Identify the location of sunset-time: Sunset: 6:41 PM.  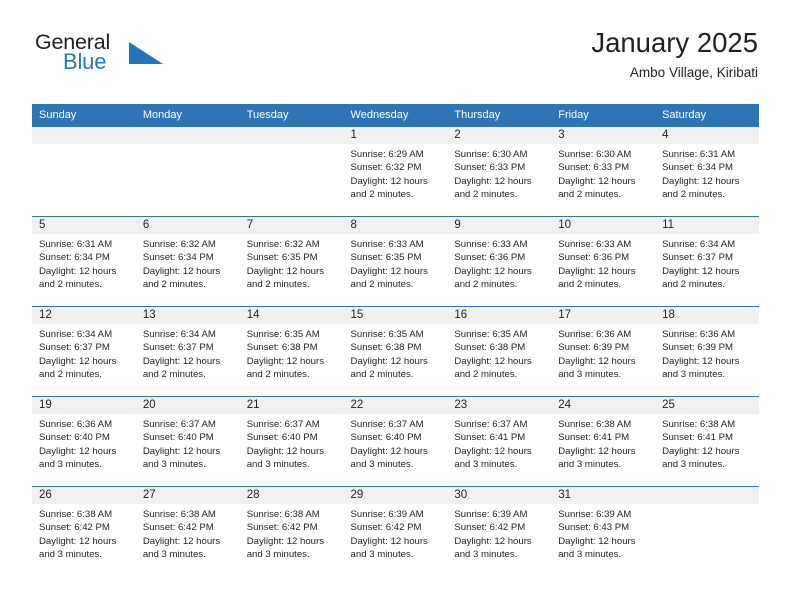
(697, 438).